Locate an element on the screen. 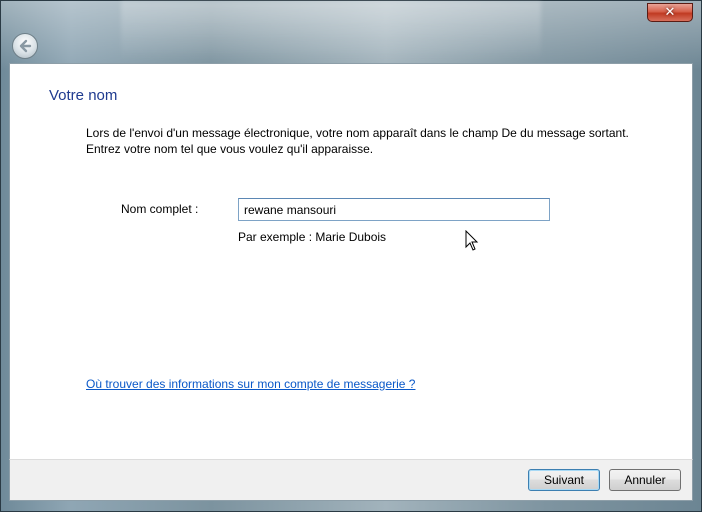 Image resolution: width=702 pixels, height=512 pixels. cancel-button: Annuler is located at coordinates (645, 480).